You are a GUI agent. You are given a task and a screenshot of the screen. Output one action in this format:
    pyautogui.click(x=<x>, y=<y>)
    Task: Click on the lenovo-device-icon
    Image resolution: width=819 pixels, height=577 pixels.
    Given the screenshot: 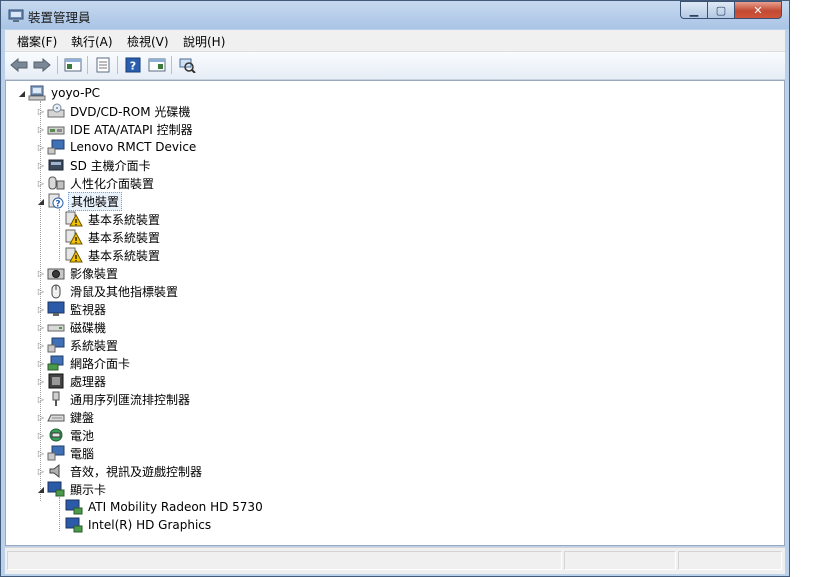 What is the action you would take?
    pyautogui.click(x=56, y=147)
    